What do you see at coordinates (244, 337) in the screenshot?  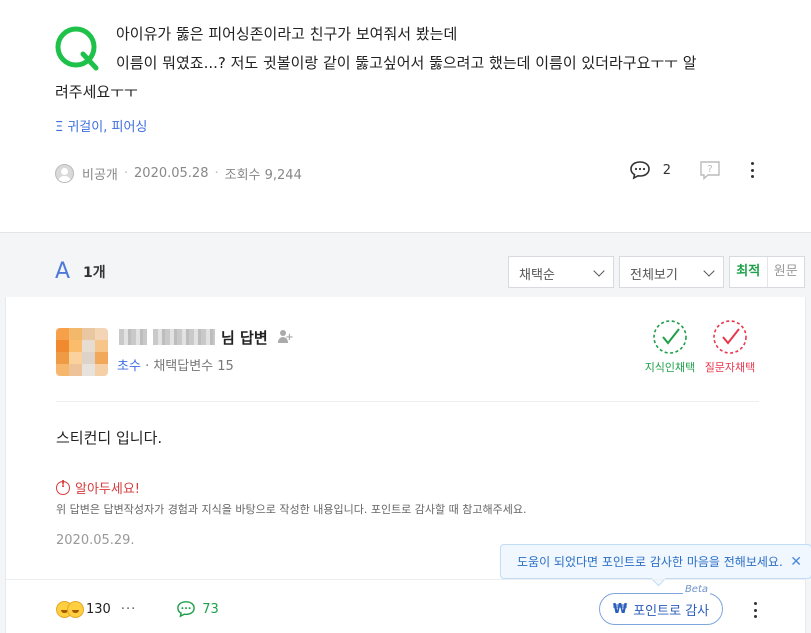 I see `answer-name-suffix: 님 답변` at bounding box center [244, 337].